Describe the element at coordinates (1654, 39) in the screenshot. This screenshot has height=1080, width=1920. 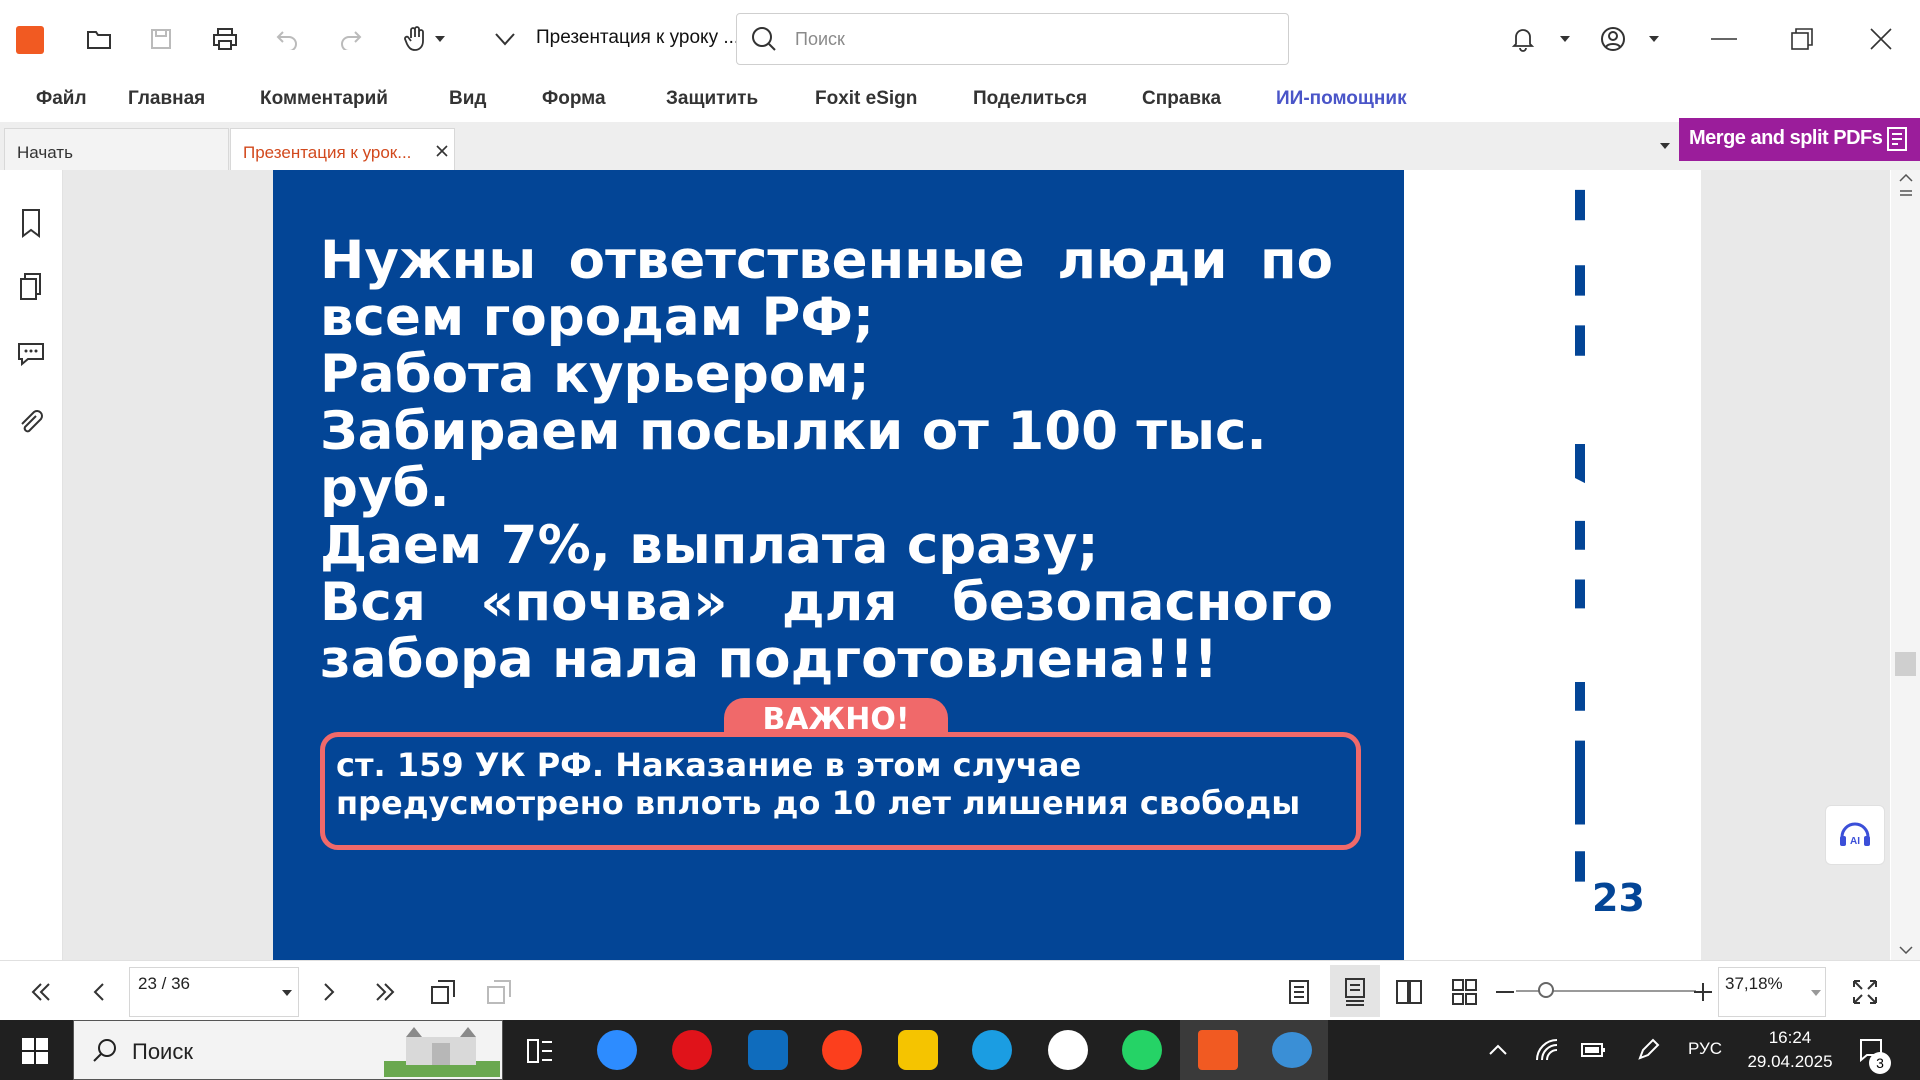
I see `account-dropdown-icon` at that location.